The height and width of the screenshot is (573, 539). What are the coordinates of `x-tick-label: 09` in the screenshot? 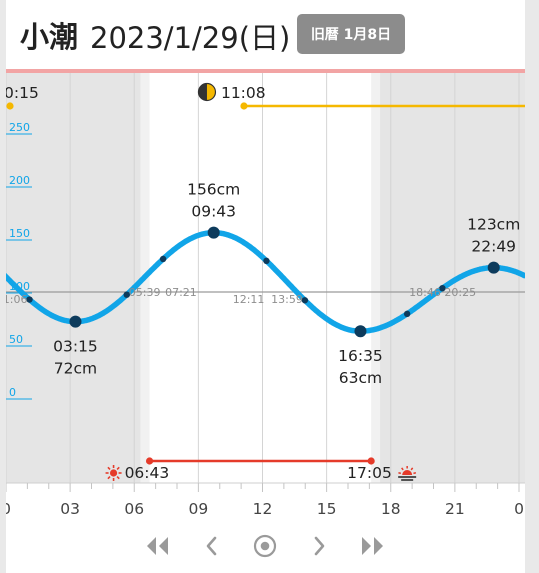 It's located at (199, 509).